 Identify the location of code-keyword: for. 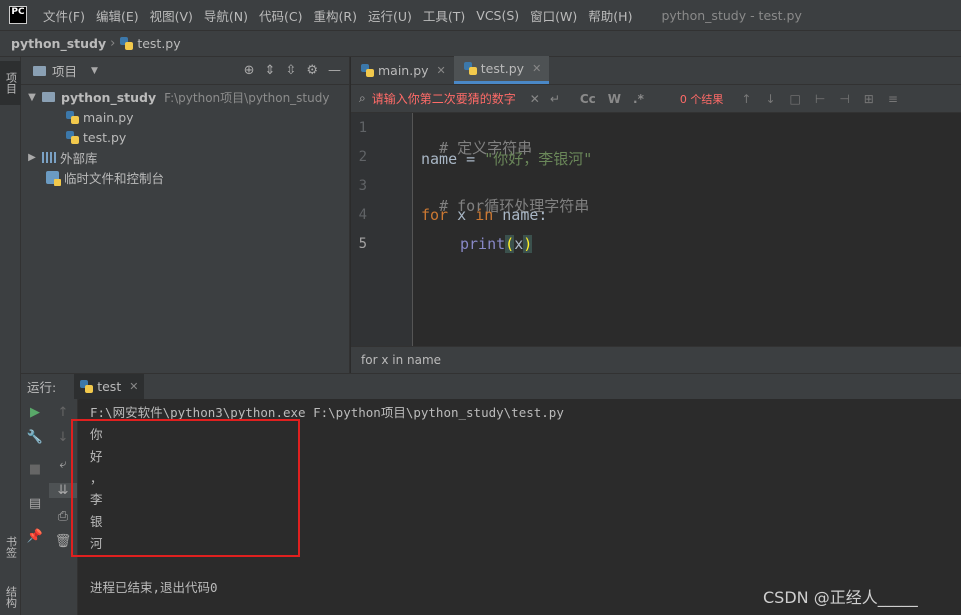
(435, 215).